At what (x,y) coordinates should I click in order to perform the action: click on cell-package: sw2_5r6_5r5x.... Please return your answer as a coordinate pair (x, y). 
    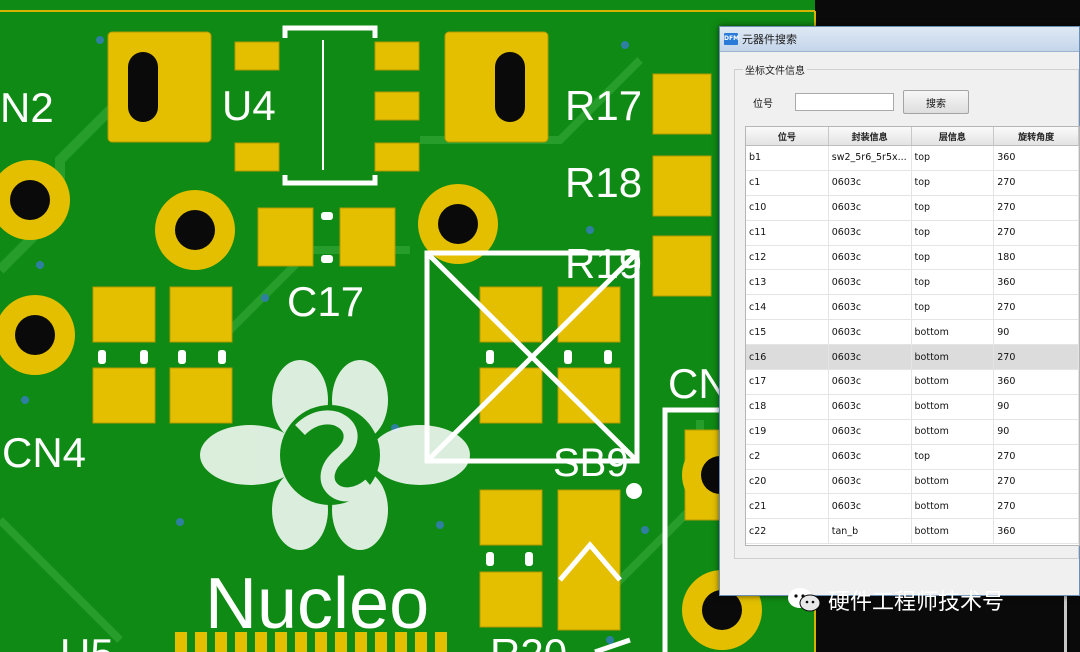
    Looking at the image, I should click on (870, 158).